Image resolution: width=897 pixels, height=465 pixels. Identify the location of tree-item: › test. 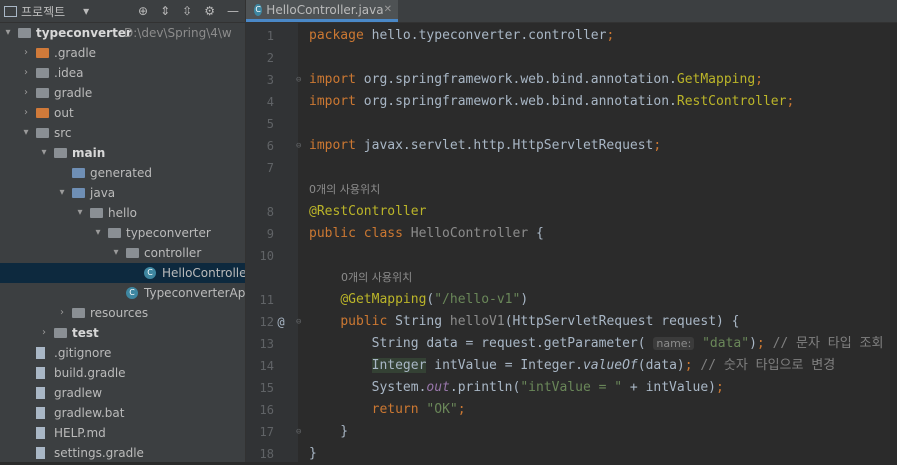
(122, 333).